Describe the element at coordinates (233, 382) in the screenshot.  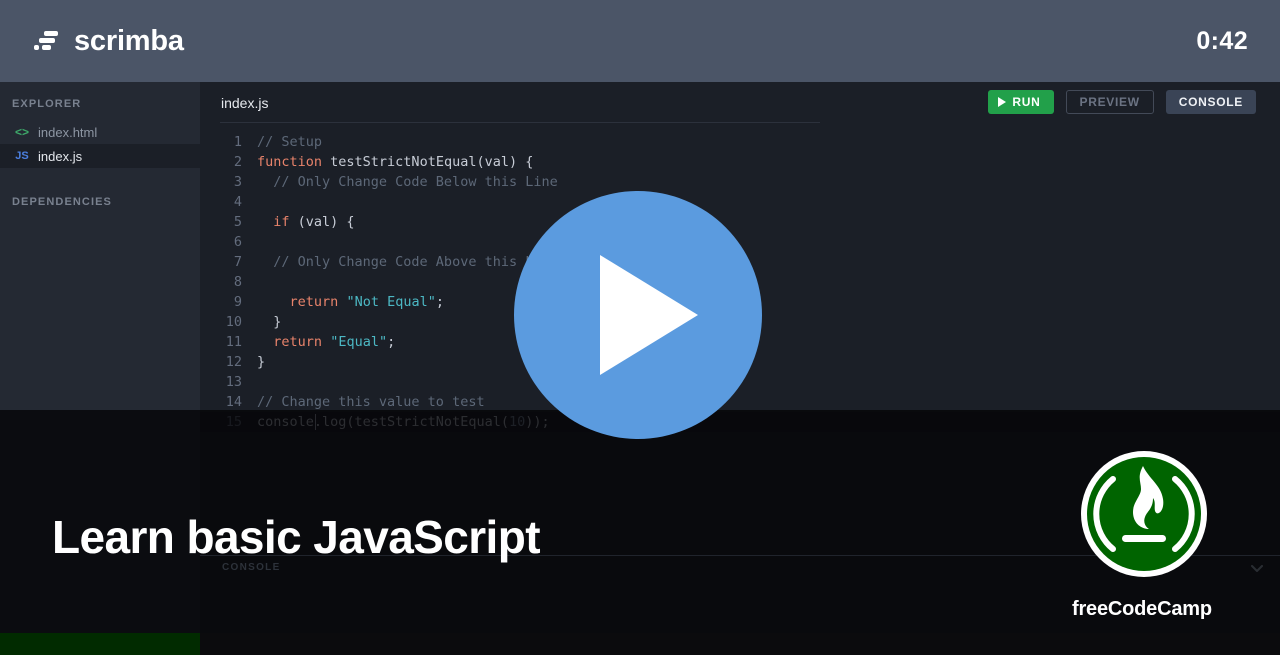
I see `line-number: 13` at that location.